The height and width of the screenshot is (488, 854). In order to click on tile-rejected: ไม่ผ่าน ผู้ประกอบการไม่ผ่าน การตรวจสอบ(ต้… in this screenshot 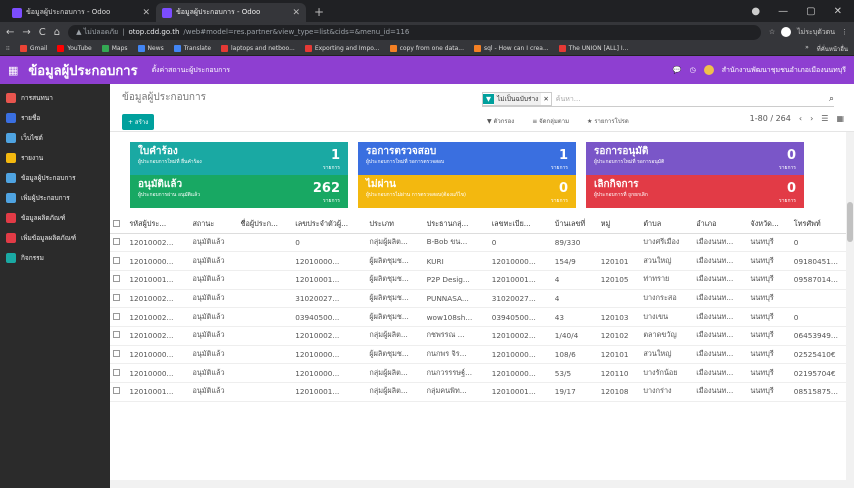, I will do `click(467, 191)`.